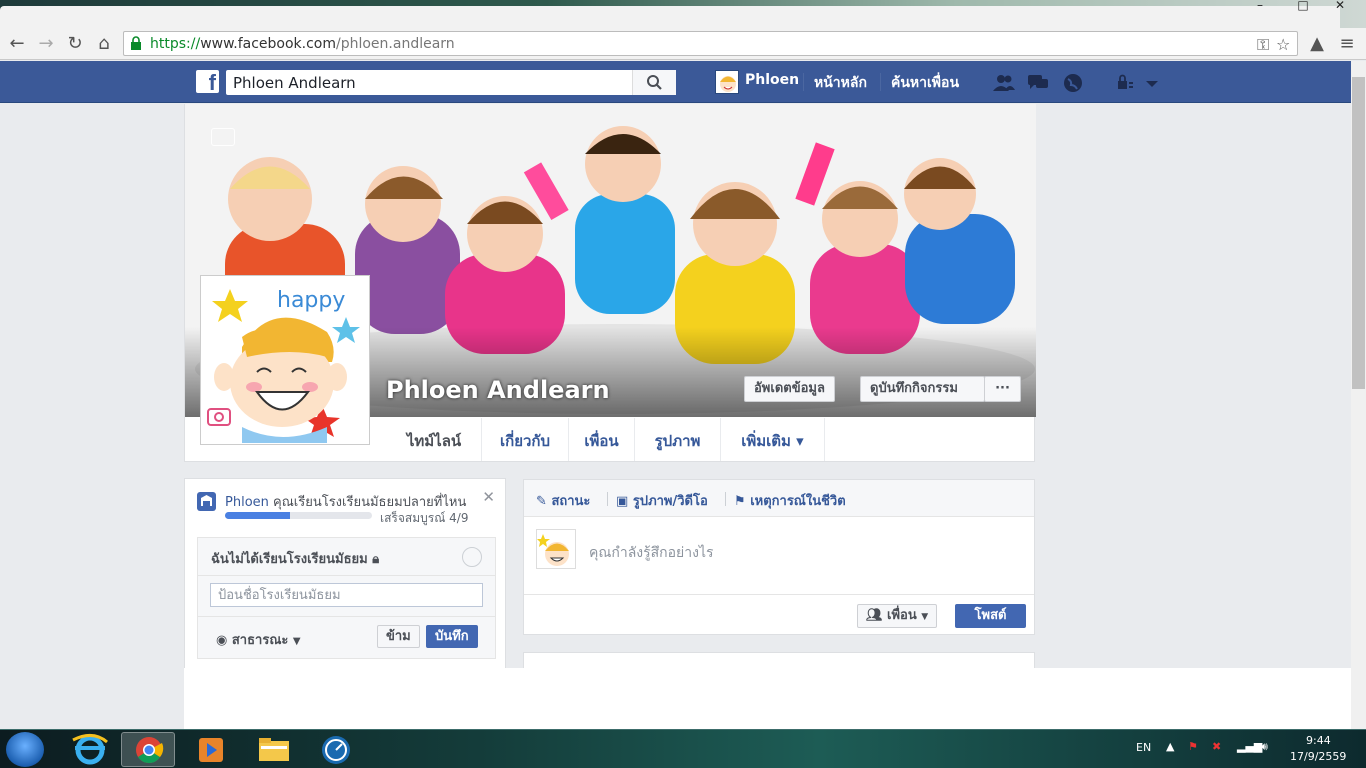  I want to click on close-button: ✕, so click(1340, 5).